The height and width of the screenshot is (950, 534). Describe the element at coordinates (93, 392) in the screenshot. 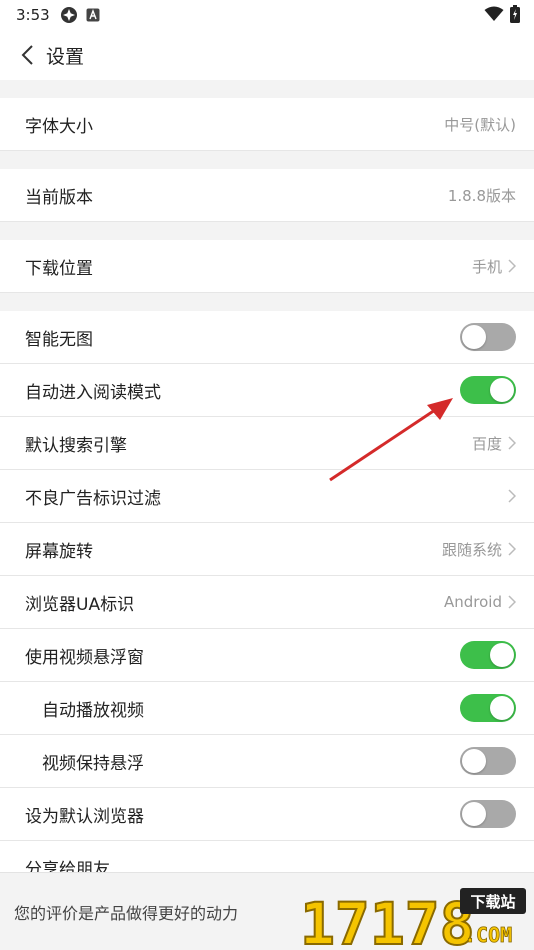

I see `setting-label: 自动进入阅读模式` at that location.